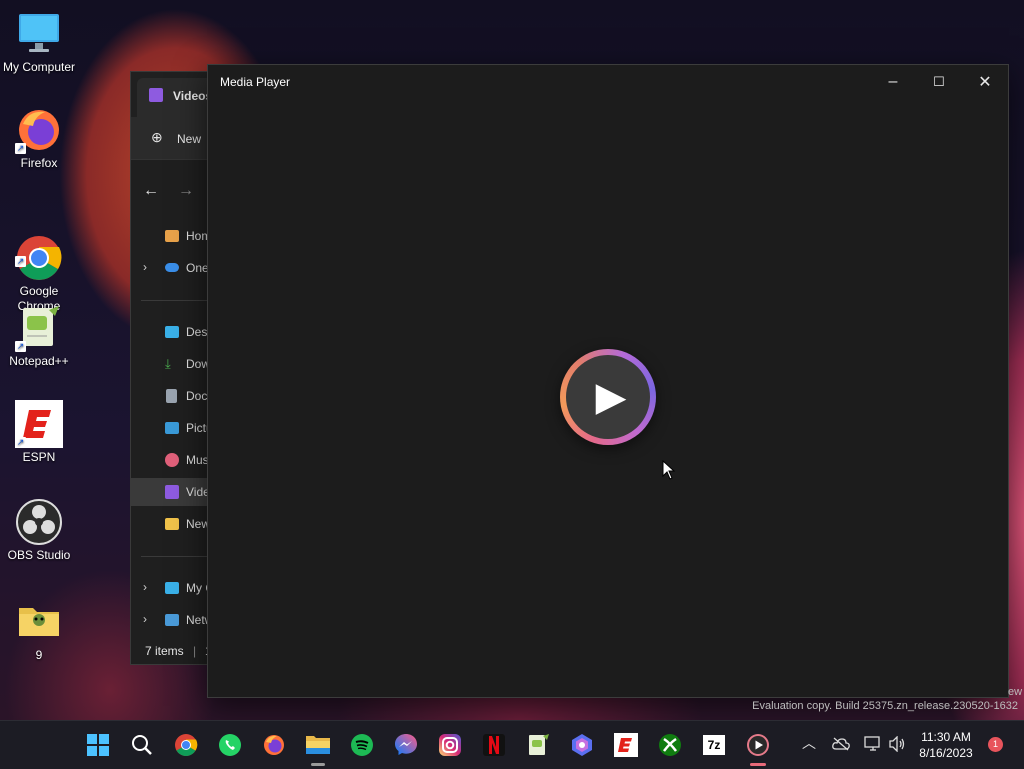  I want to click on taskbar-messenger, so click(406, 745).